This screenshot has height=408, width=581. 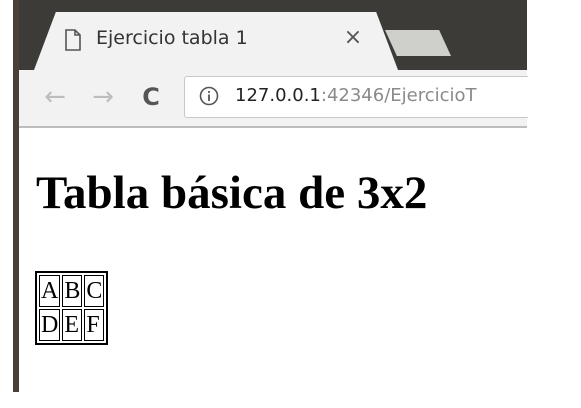 I want to click on address-bar: 127.0.0.1:42346/EjercicioT, so click(x=356, y=97).